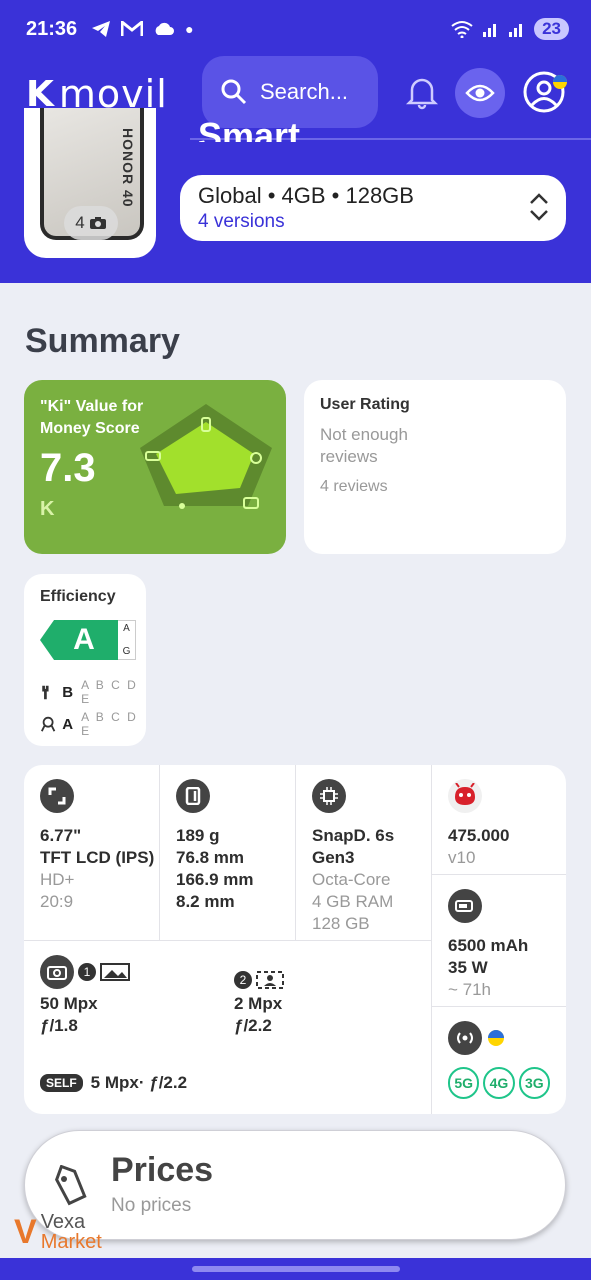 Image resolution: width=591 pixels, height=1280 pixels. I want to click on photo-count-badge: 4, so click(91, 223).